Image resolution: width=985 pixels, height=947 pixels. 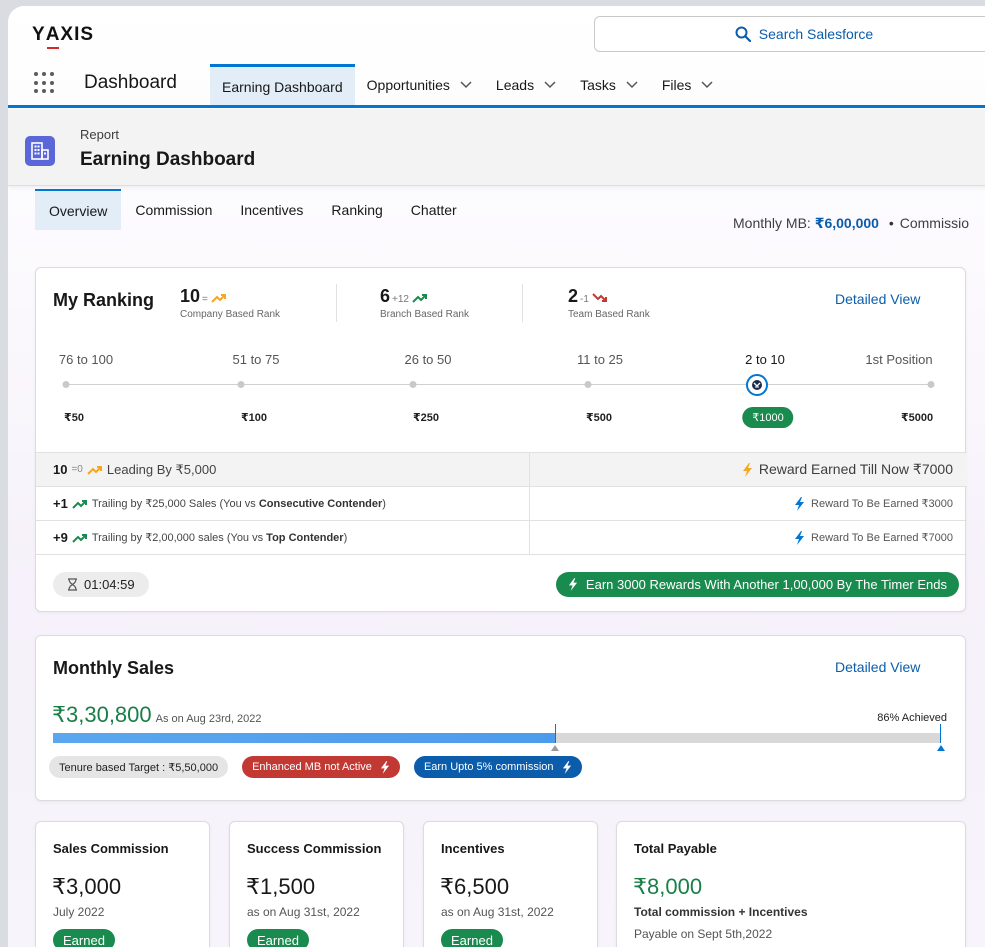 What do you see at coordinates (501, 419) in the screenshot?
I see `tier-rewards: ₹50 ₹100 ₹250 ₹500 ₹1000 ₹5000` at bounding box center [501, 419].